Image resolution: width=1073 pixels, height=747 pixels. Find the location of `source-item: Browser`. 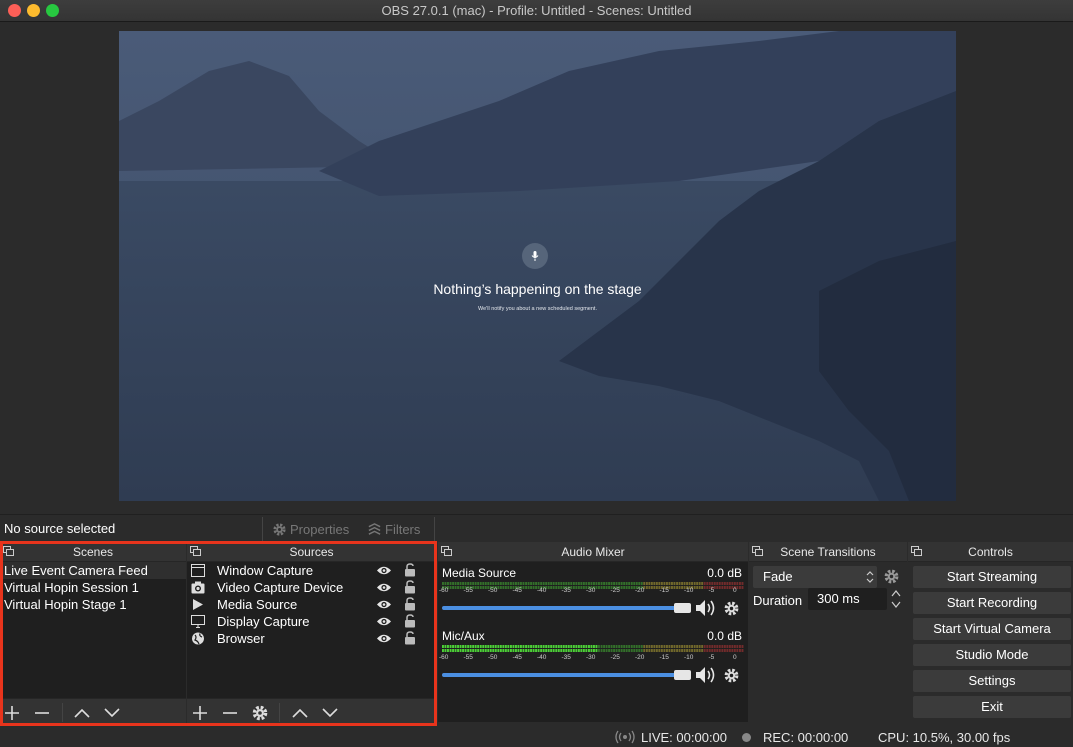

source-item: Browser is located at coordinates (311, 638).